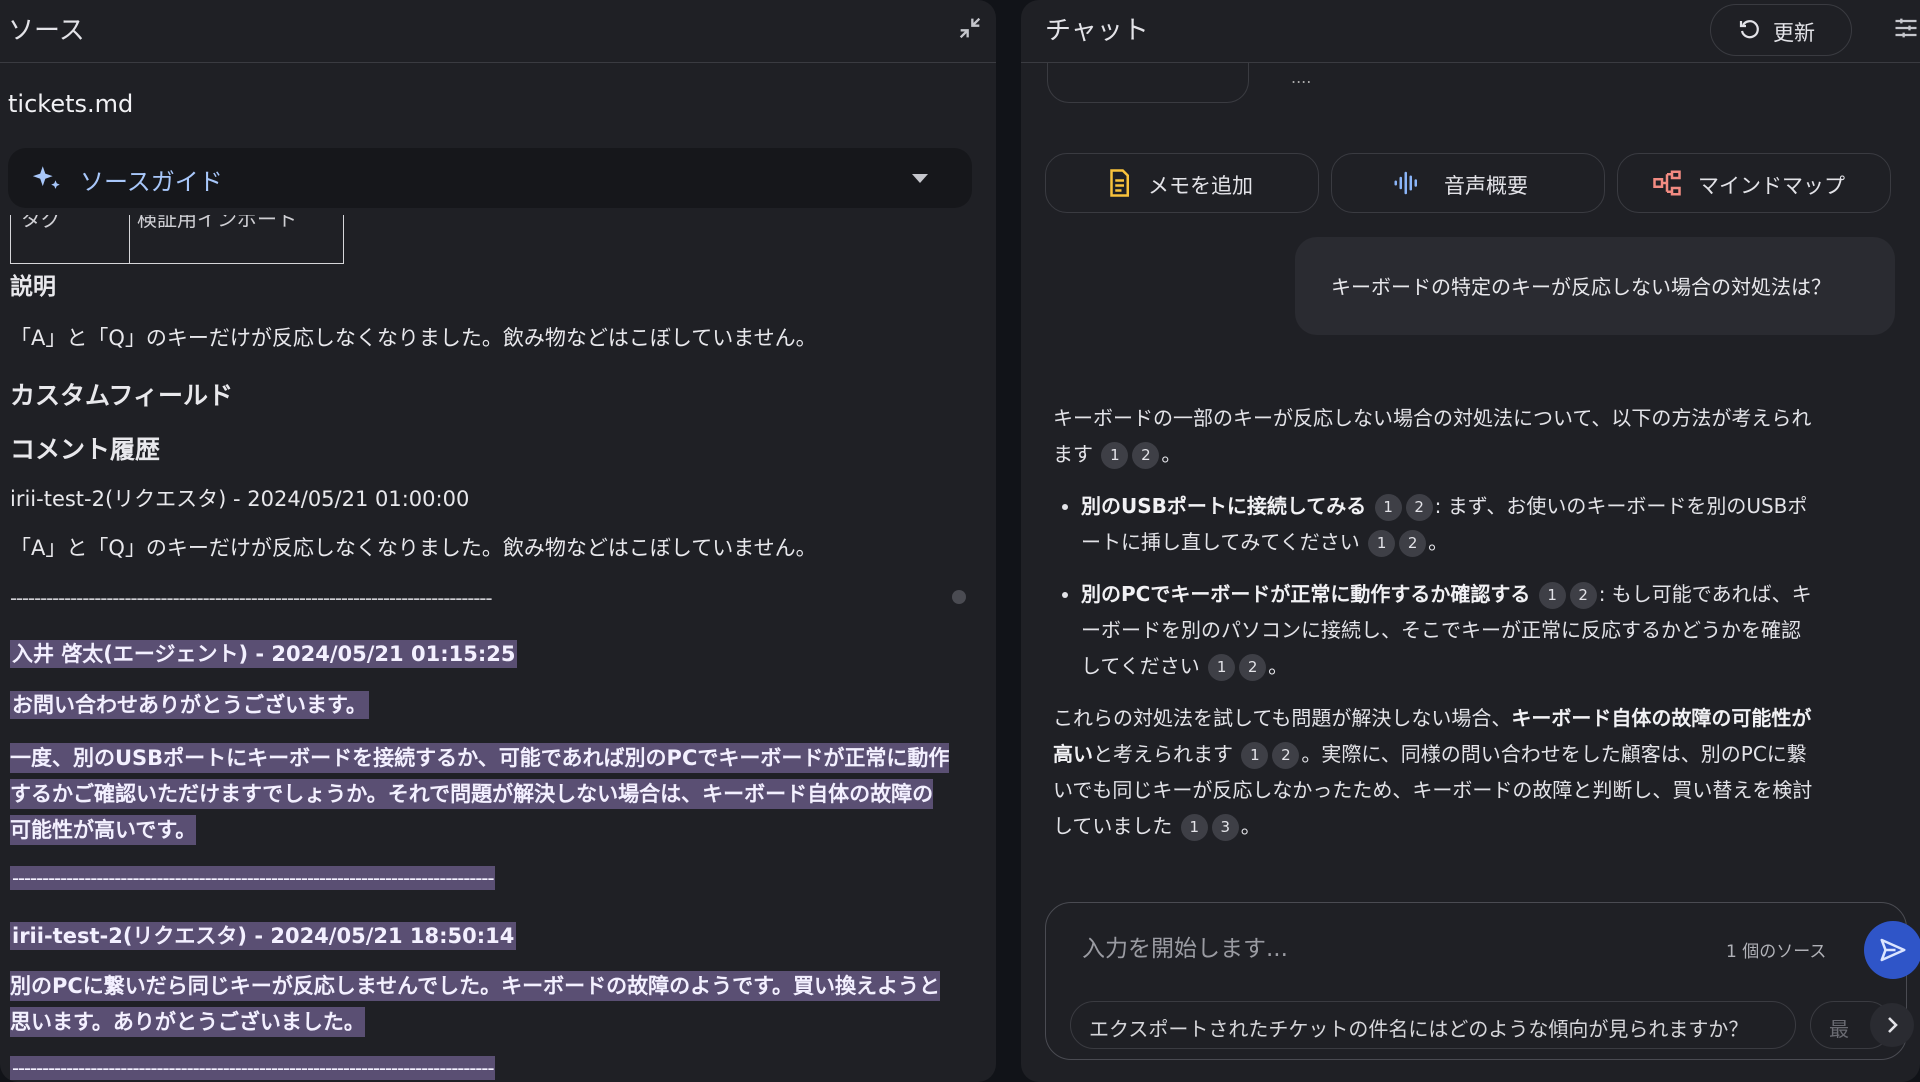 The image size is (1920, 1082). What do you see at coordinates (151, 182) in the screenshot?
I see `source-guide-label: ソースガイド` at bounding box center [151, 182].